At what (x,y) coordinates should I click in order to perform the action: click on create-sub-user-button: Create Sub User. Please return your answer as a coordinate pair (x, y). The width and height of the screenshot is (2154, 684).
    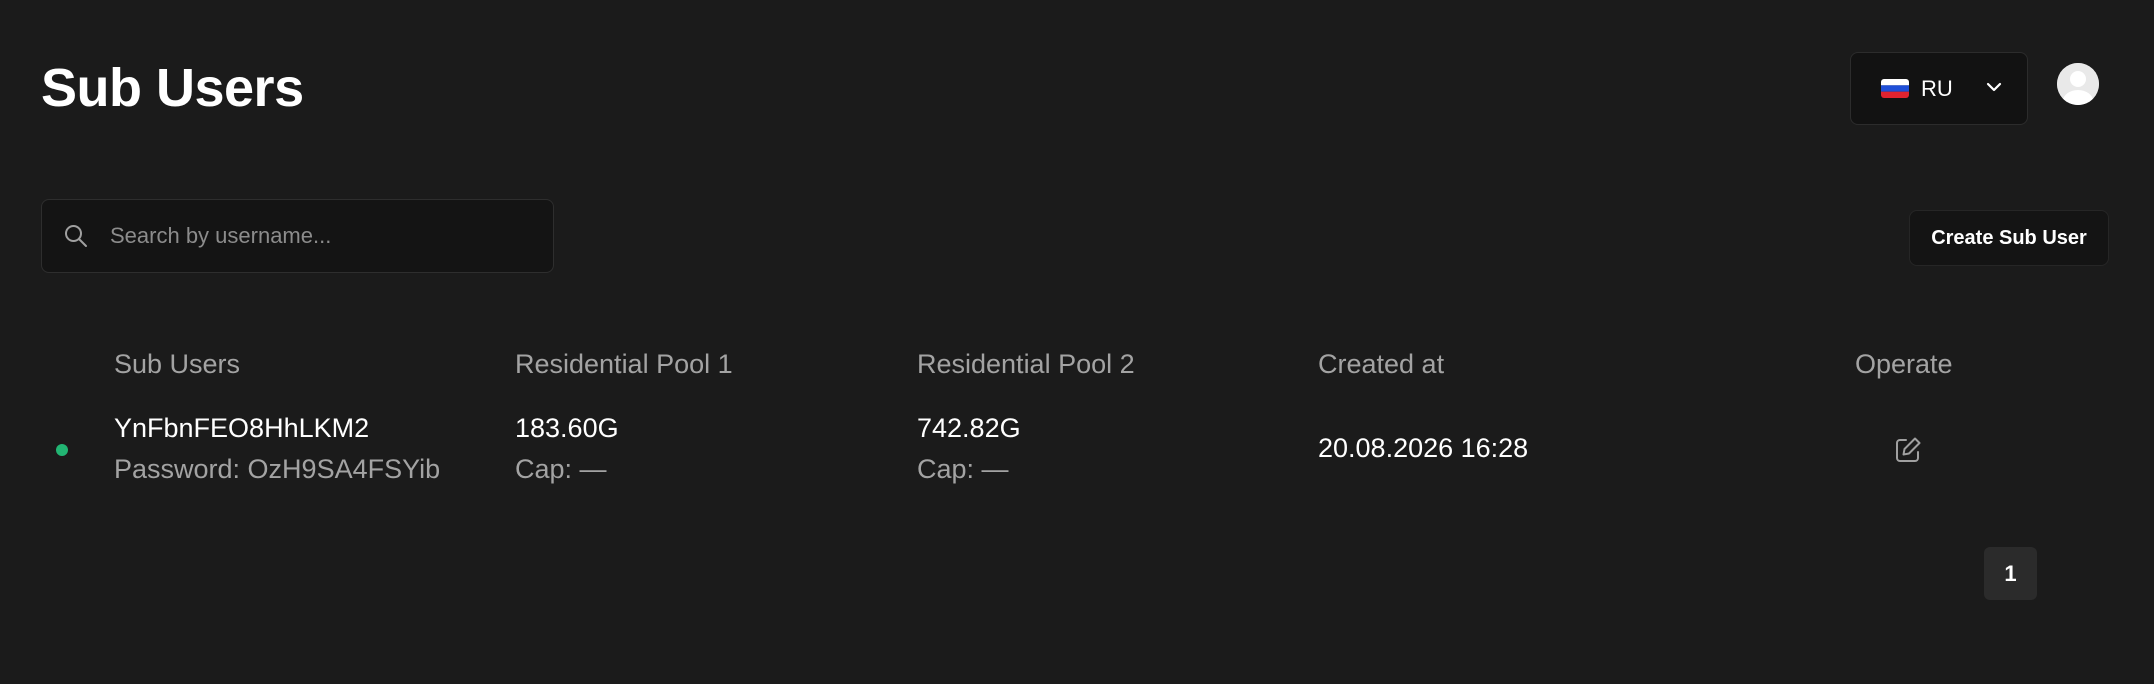
    Looking at the image, I should click on (2009, 238).